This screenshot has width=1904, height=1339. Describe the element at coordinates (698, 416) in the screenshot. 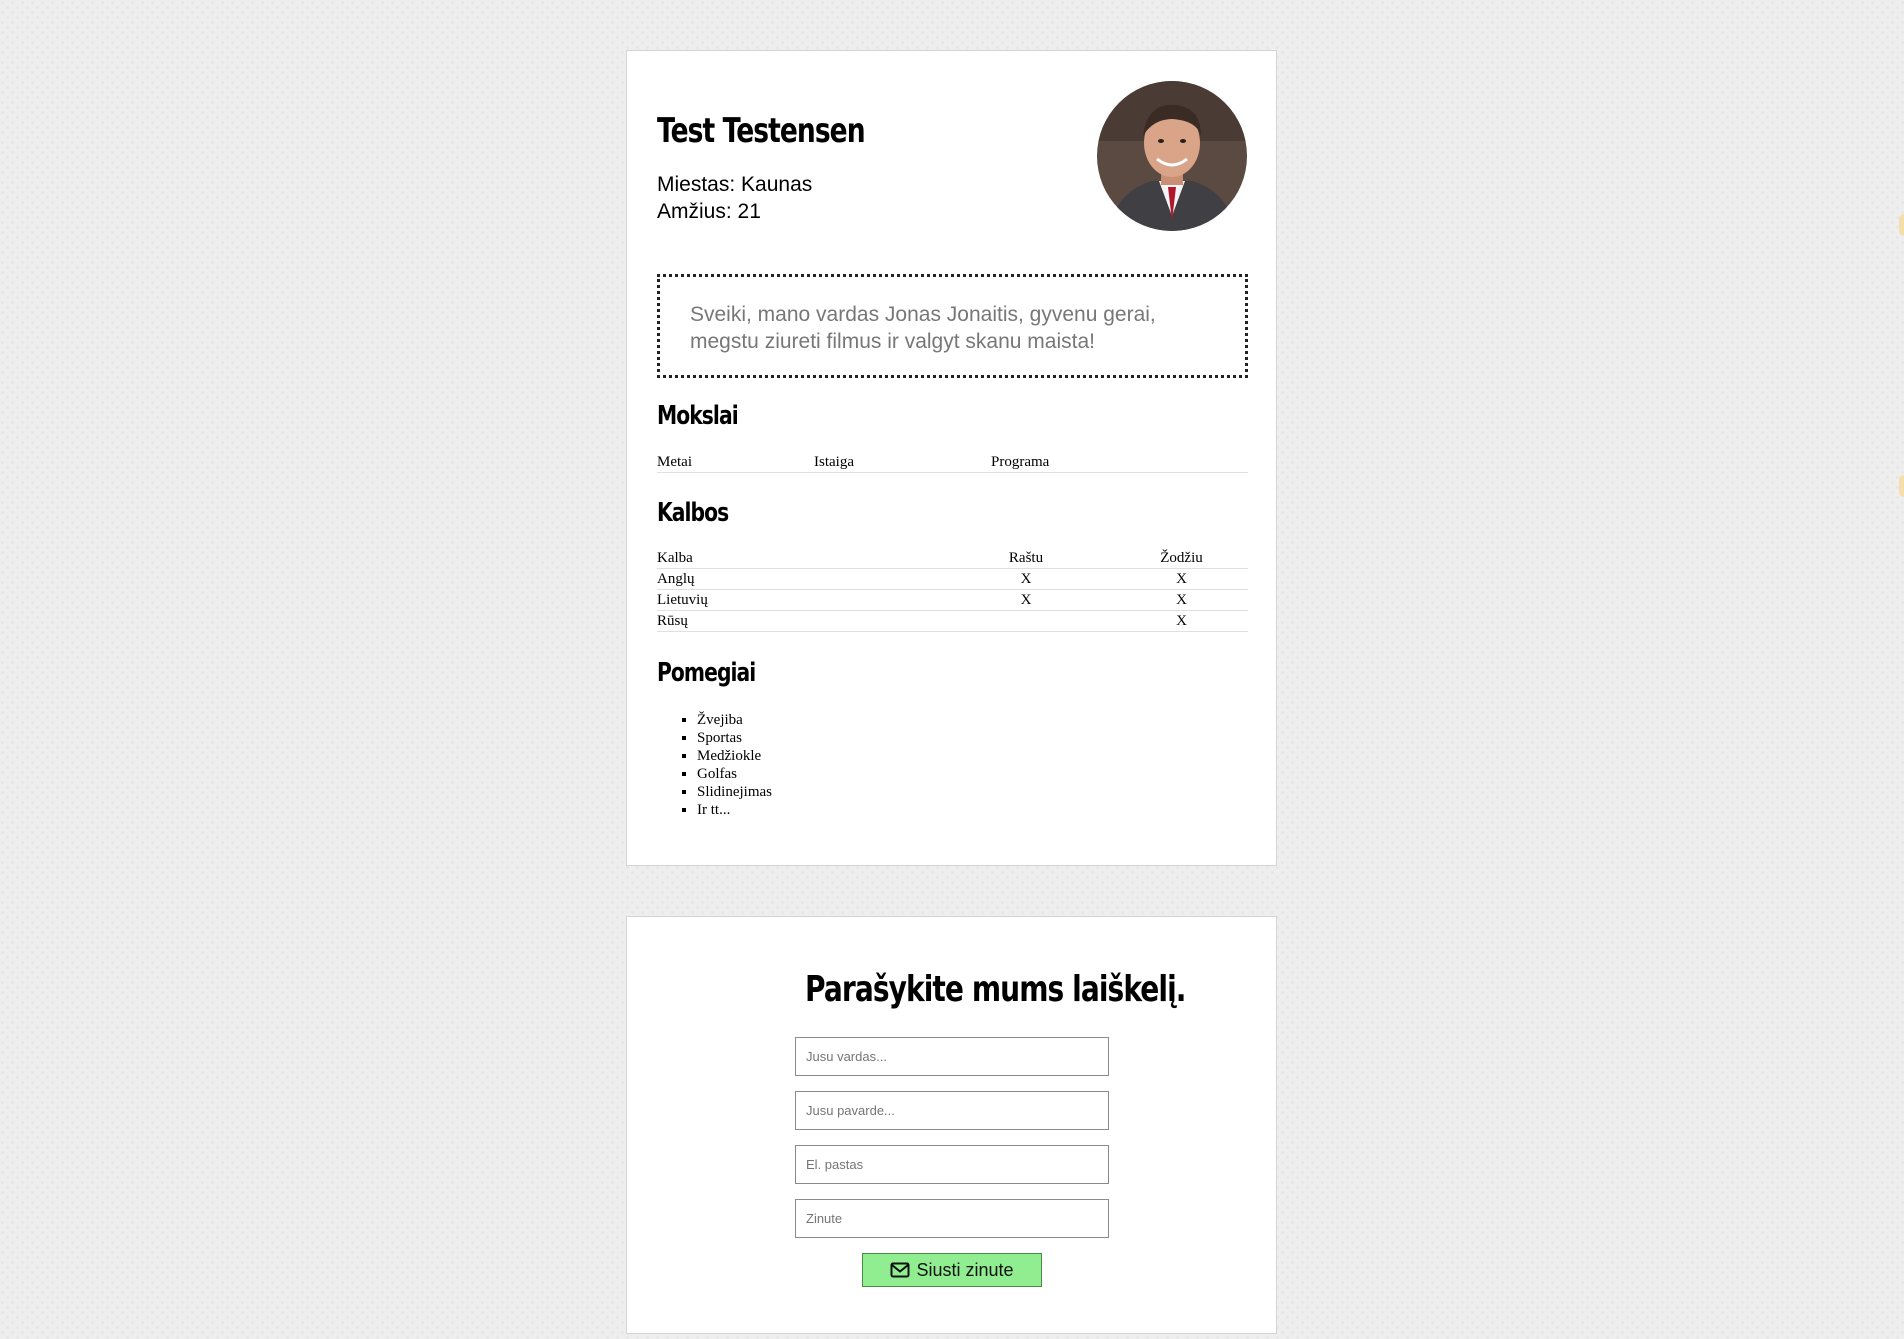

I see `education-heading: Mokslai` at that location.